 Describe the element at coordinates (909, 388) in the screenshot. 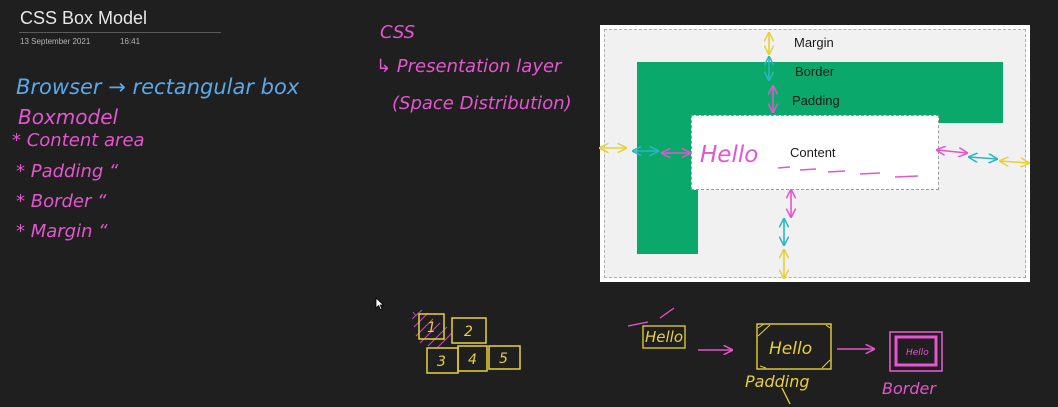

I see `border-caption: Border` at that location.